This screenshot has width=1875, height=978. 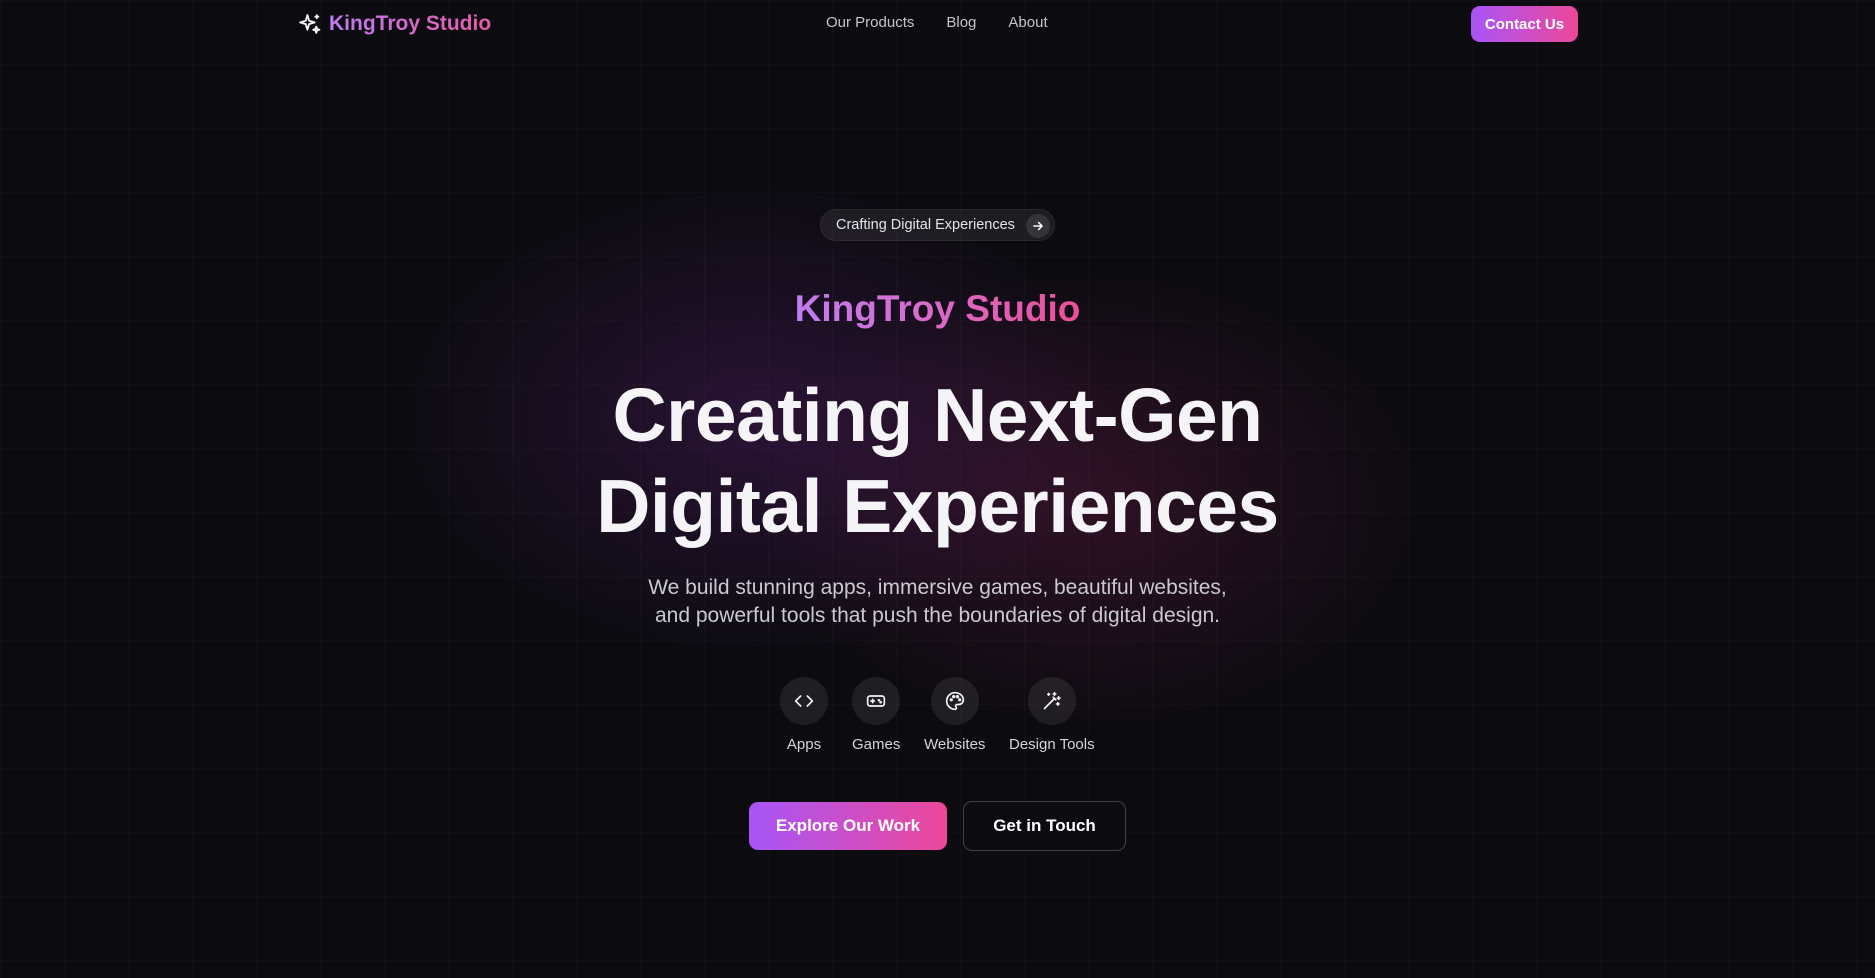 What do you see at coordinates (954, 701) in the screenshot?
I see `palette-icon` at bounding box center [954, 701].